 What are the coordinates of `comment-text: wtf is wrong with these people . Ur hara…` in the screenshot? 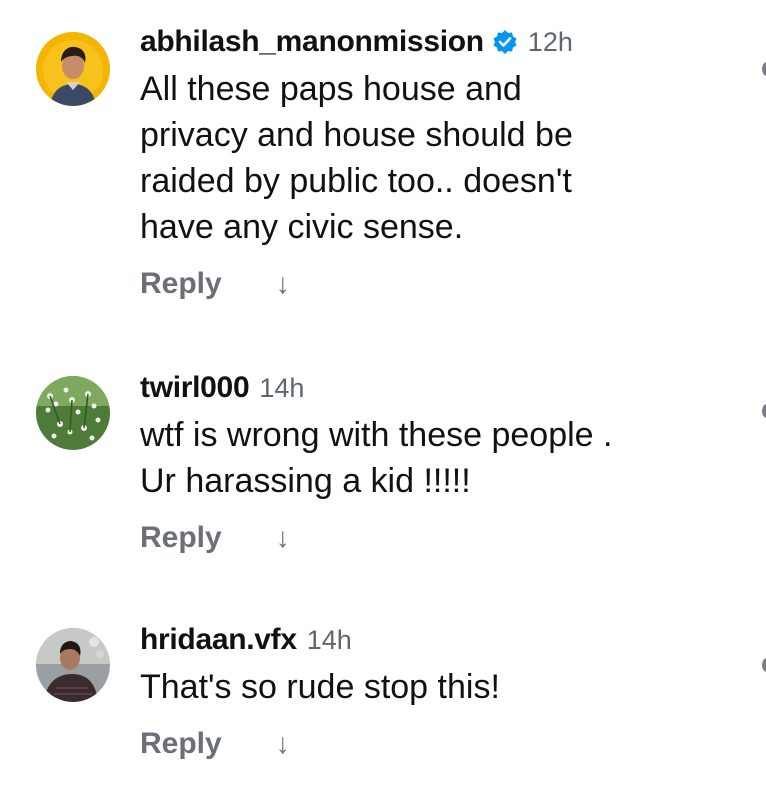 It's located at (376, 458).